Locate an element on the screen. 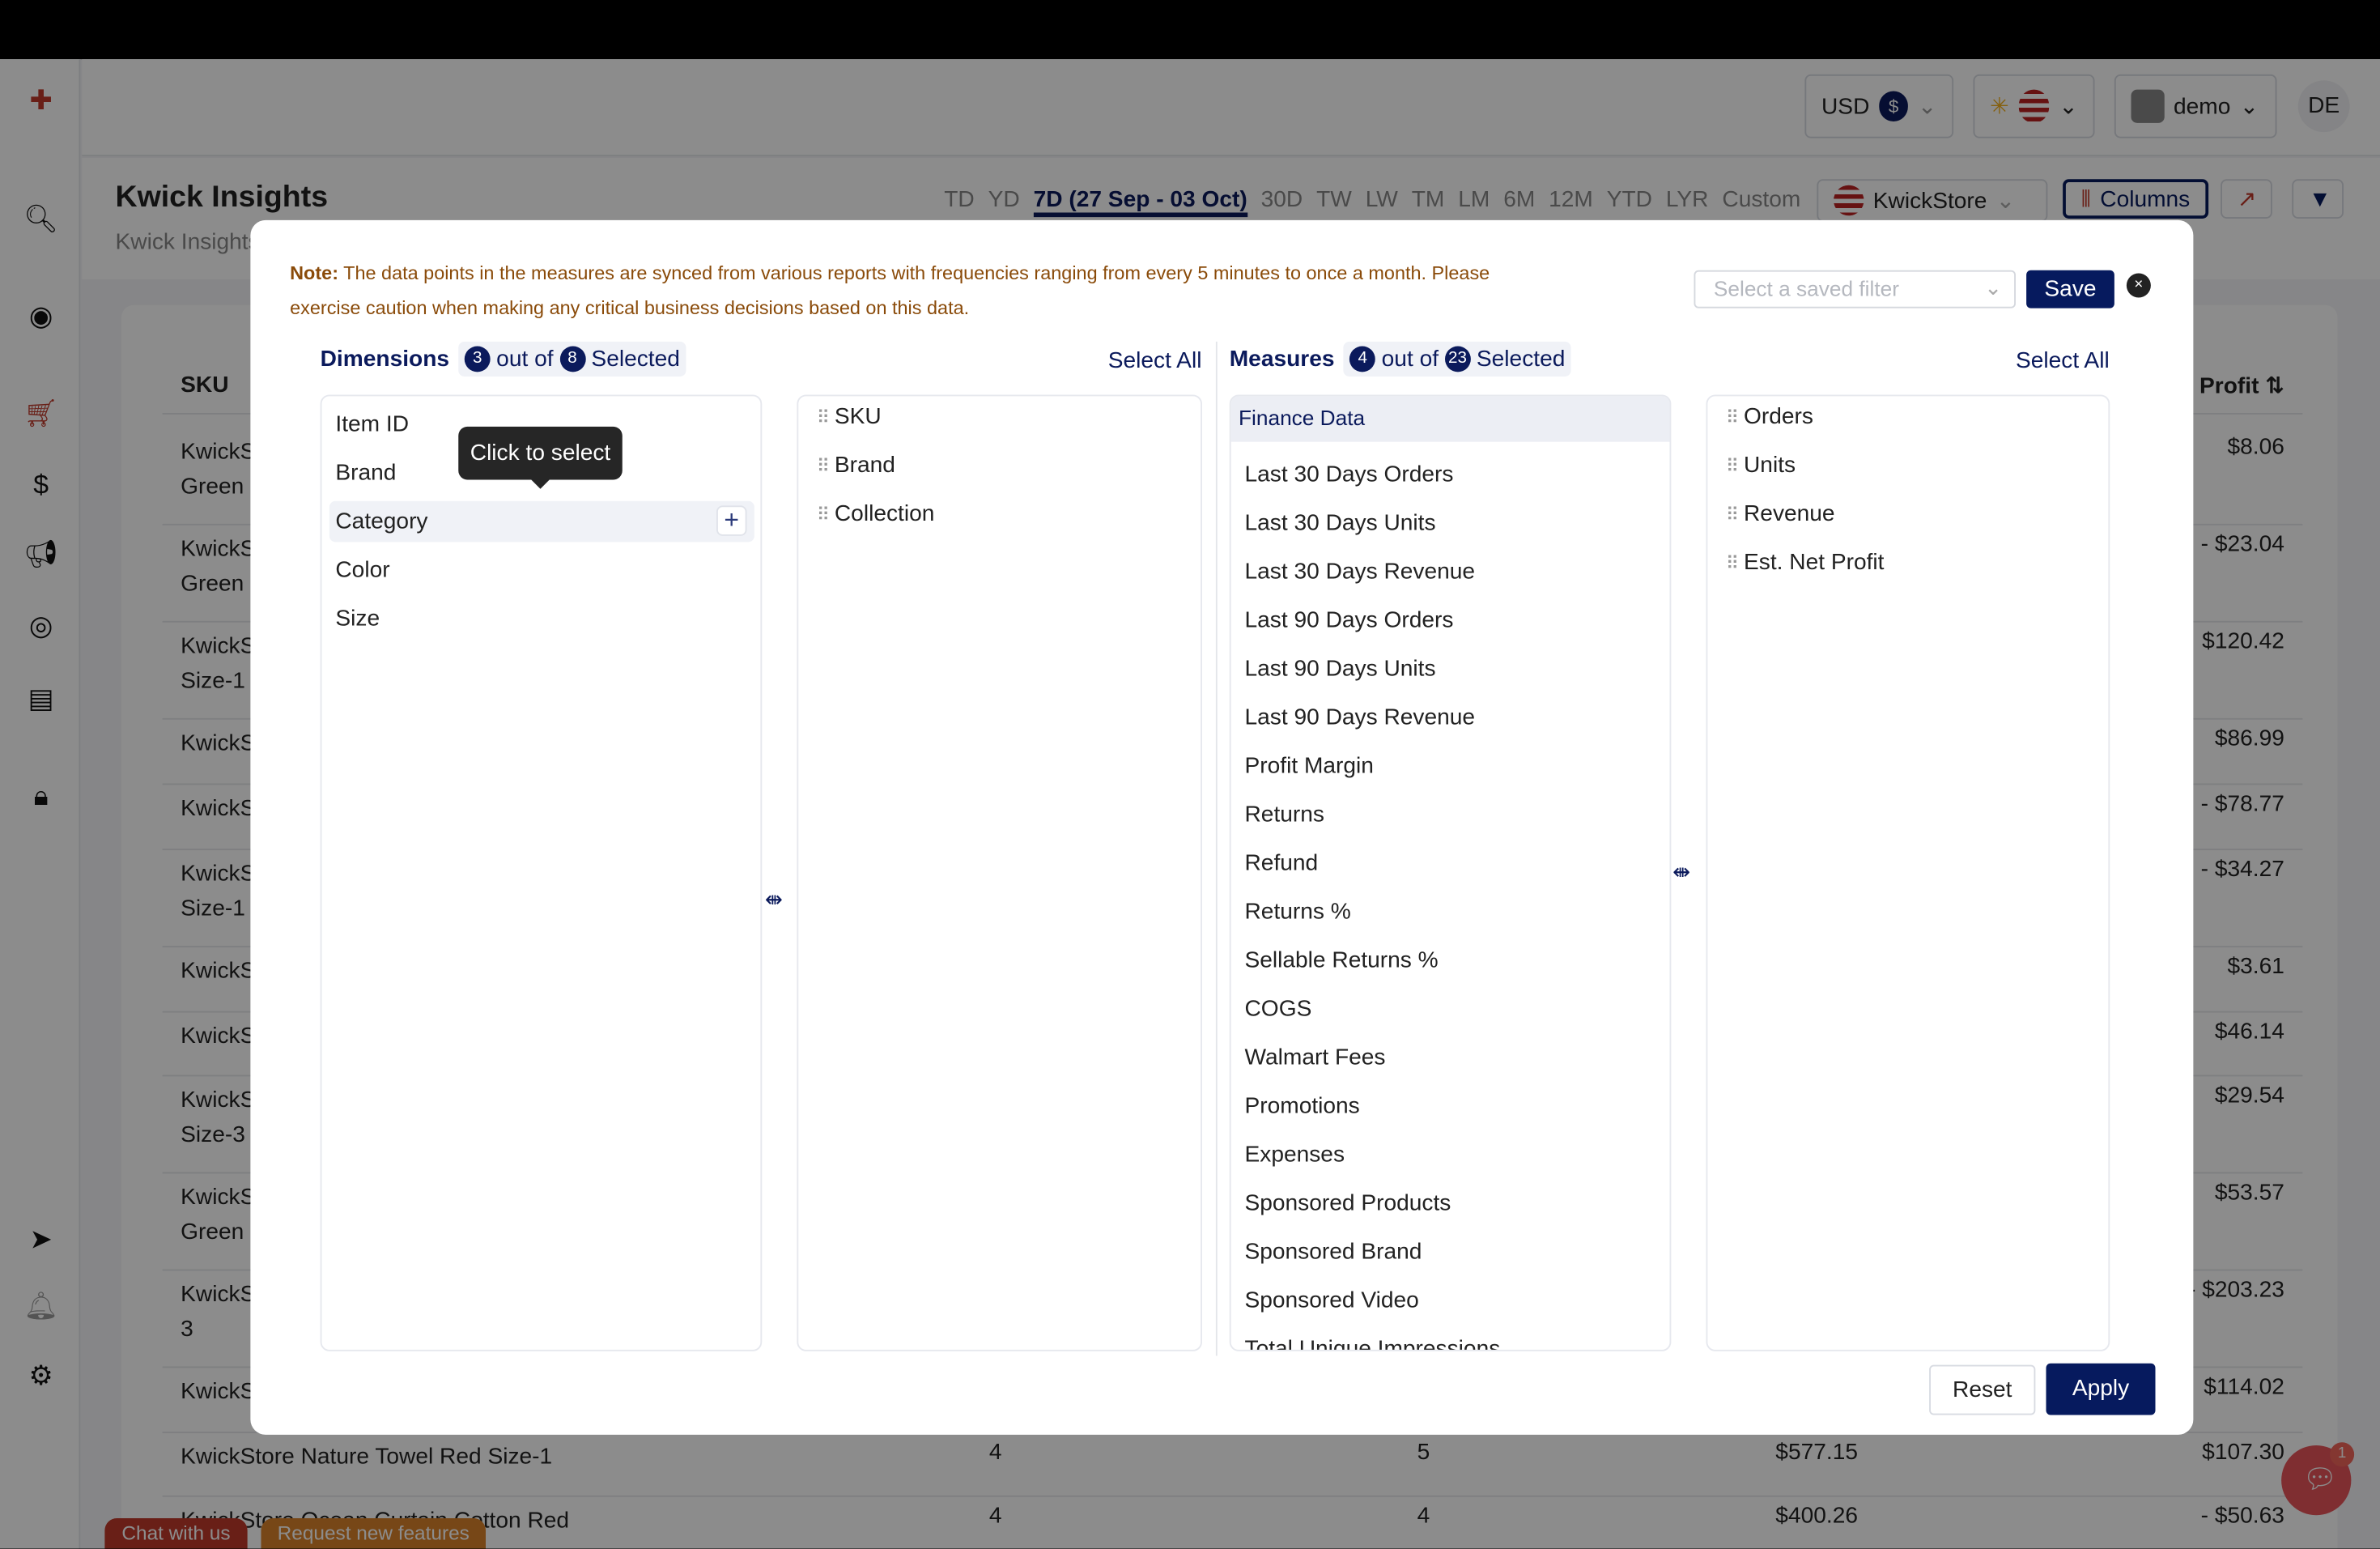 Image resolution: width=2380 pixels, height=1549 pixels. measure-option: Last 30 Days Orders is located at coordinates (1349, 475).